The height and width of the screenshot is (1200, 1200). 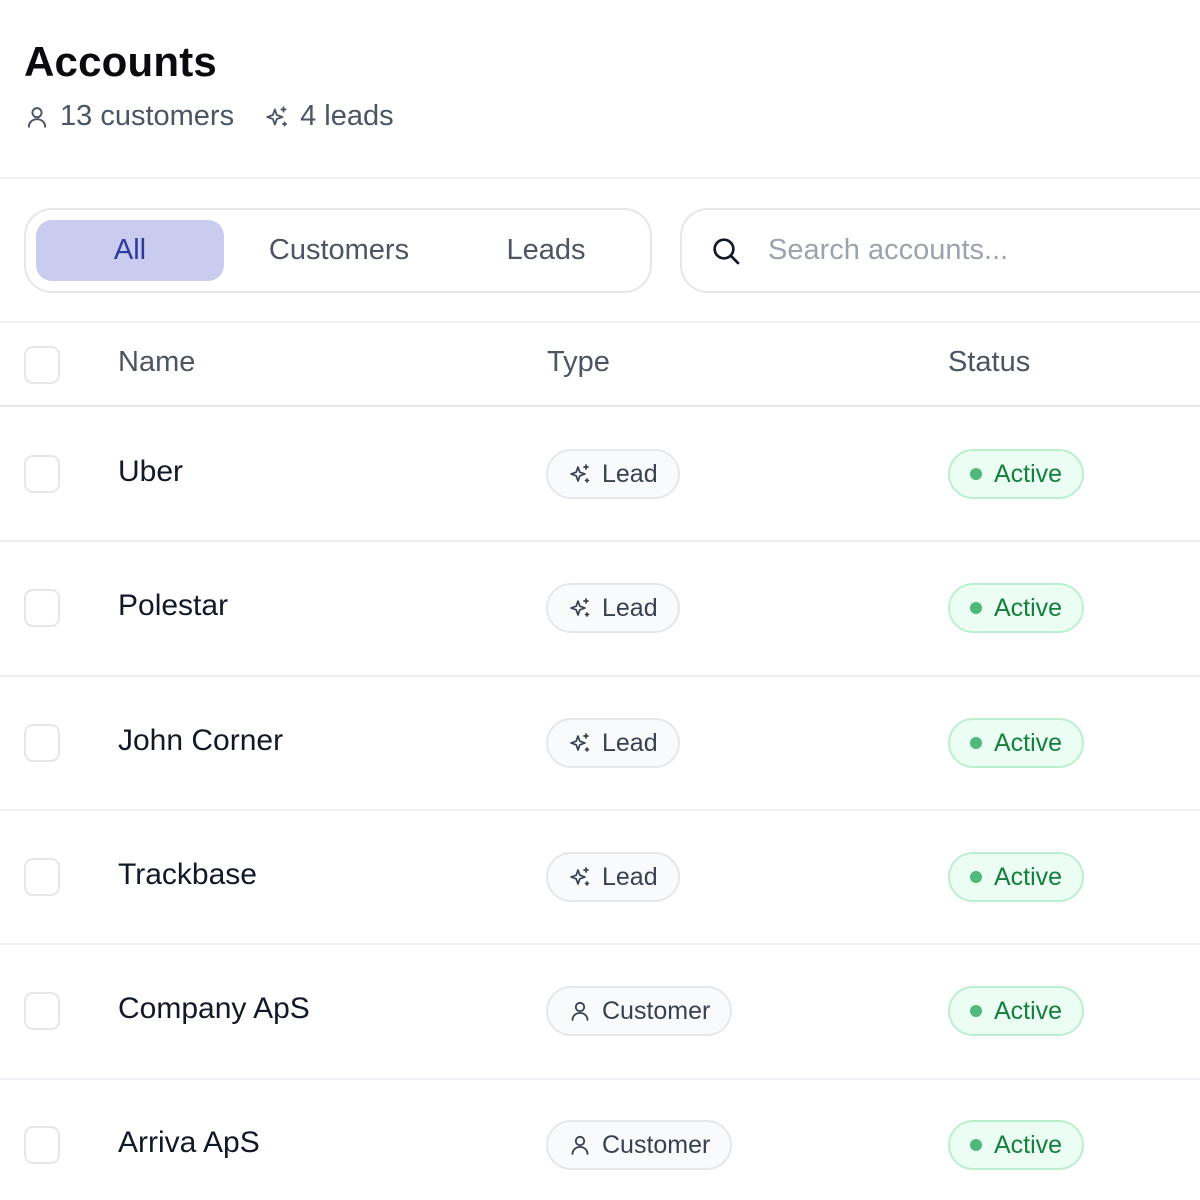 I want to click on search-input, so click(x=978, y=250).